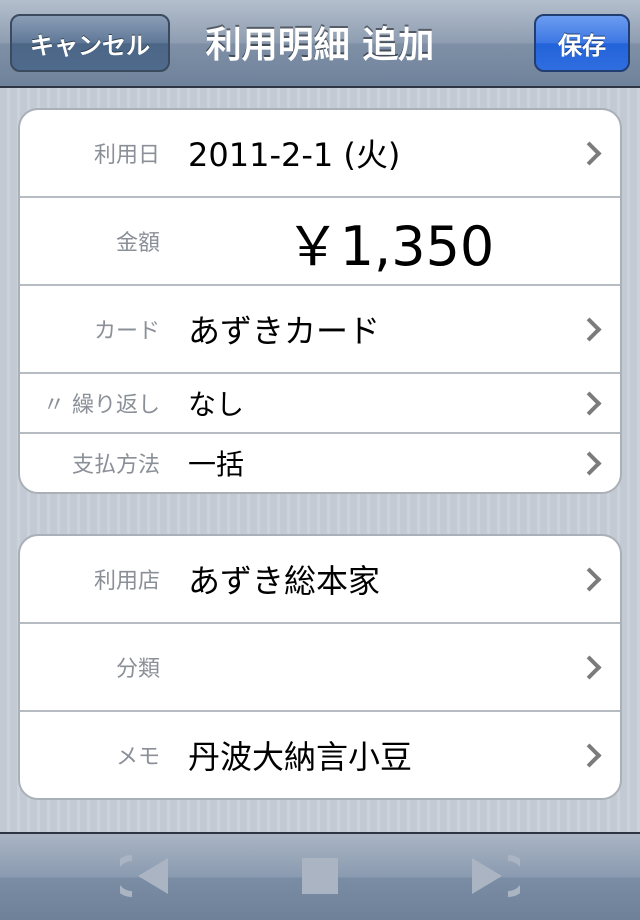 The image size is (640, 920). I want to click on payment-method-label: 支払方法, so click(115, 465).